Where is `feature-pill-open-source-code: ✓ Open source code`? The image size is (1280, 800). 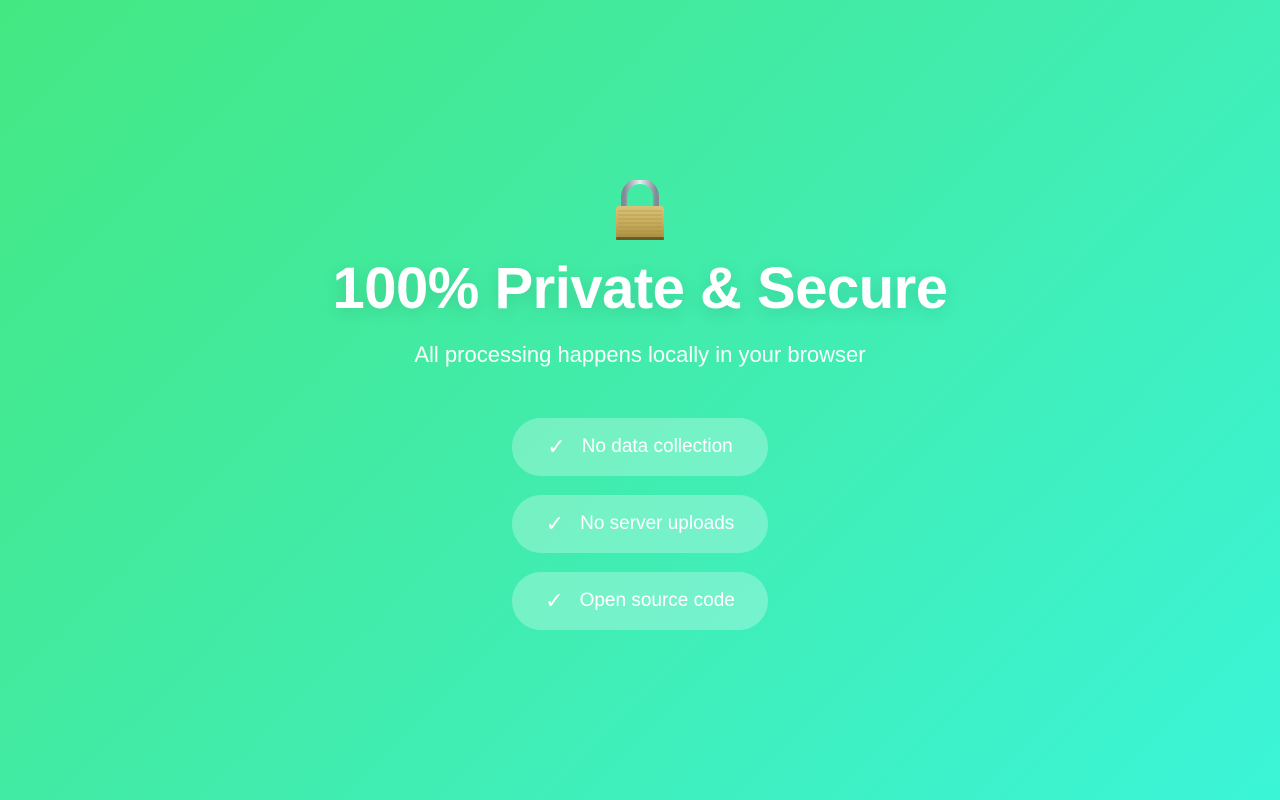
feature-pill-open-source-code: ✓ Open source code is located at coordinates (640, 601).